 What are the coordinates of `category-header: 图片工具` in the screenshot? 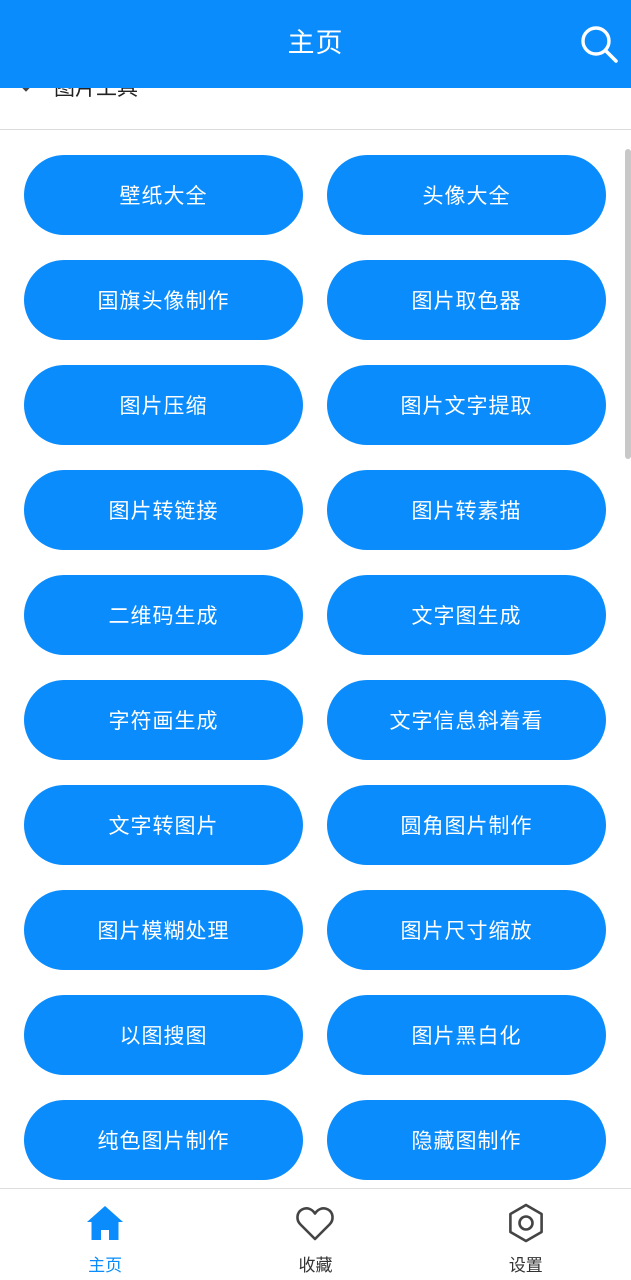 It's located at (315, 109).